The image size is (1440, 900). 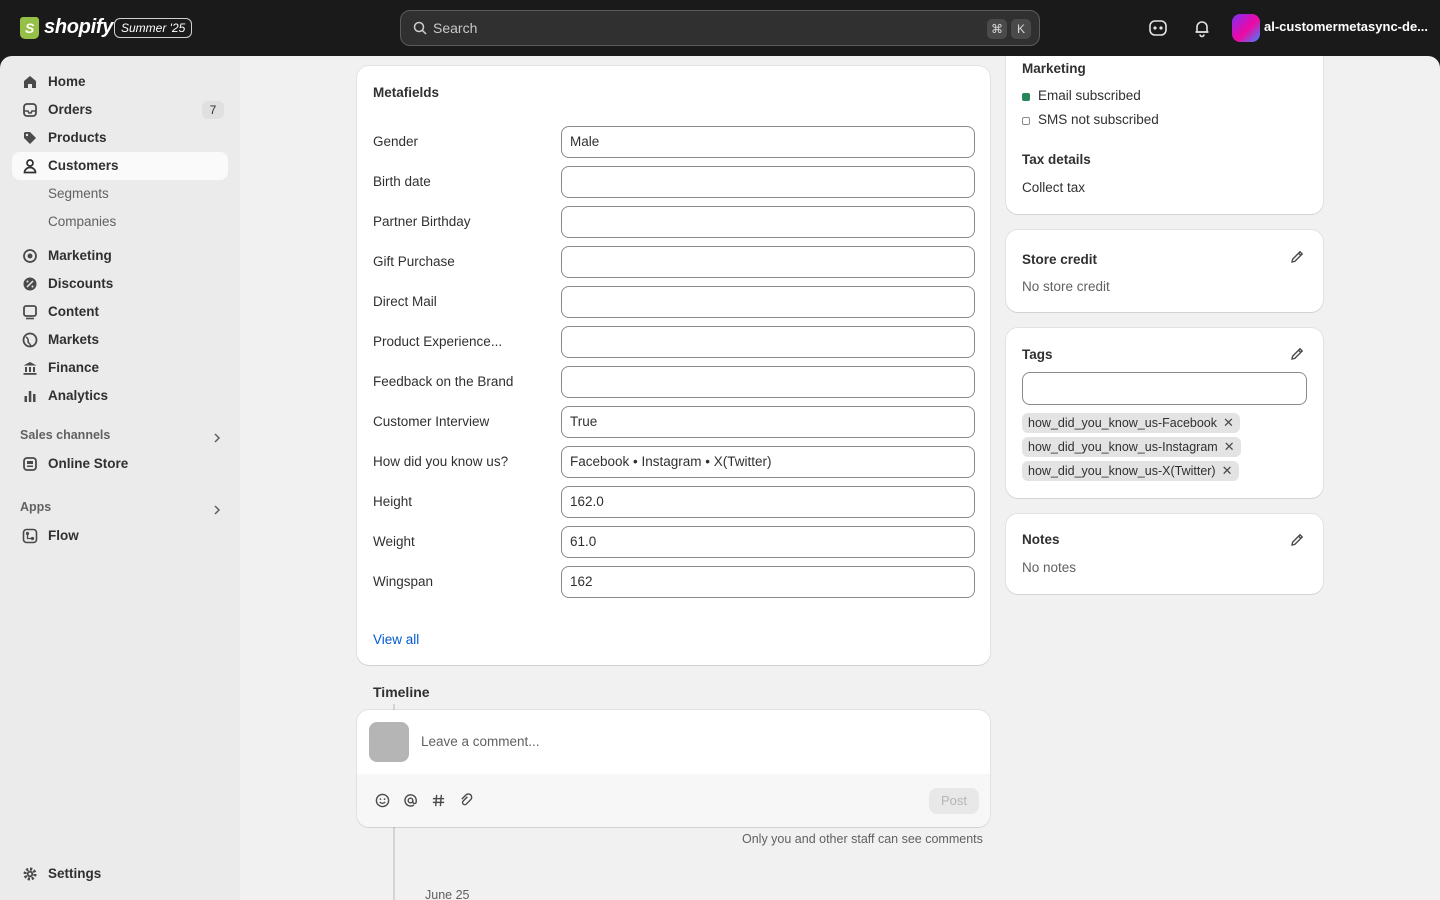 What do you see at coordinates (79, 27) in the screenshot?
I see `logo-text: shopify` at bounding box center [79, 27].